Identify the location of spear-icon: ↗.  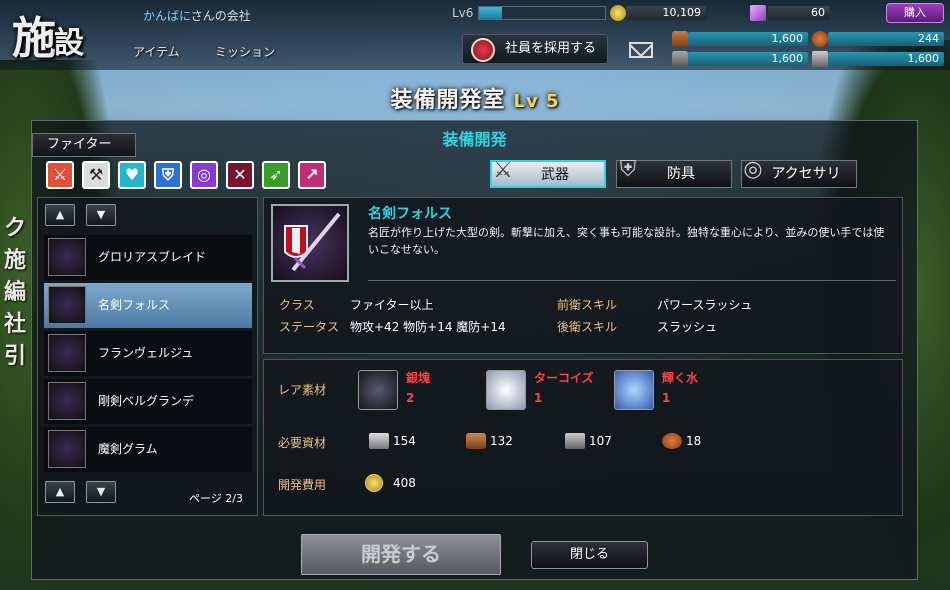
(312, 175).